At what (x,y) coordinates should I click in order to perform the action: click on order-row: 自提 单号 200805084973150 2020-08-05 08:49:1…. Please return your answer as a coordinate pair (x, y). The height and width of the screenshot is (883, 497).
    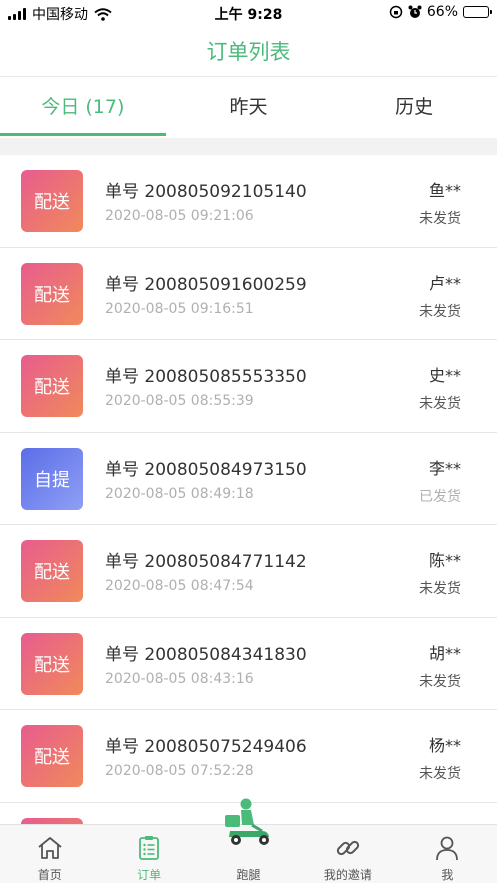
    Looking at the image, I should click on (248, 479).